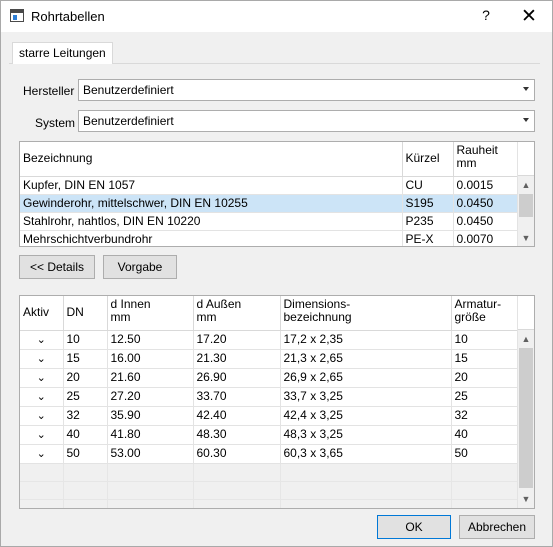 Image resolution: width=553 pixels, height=547 pixels. I want to click on size-cell-d_inner: 21.60, so click(150, 378).